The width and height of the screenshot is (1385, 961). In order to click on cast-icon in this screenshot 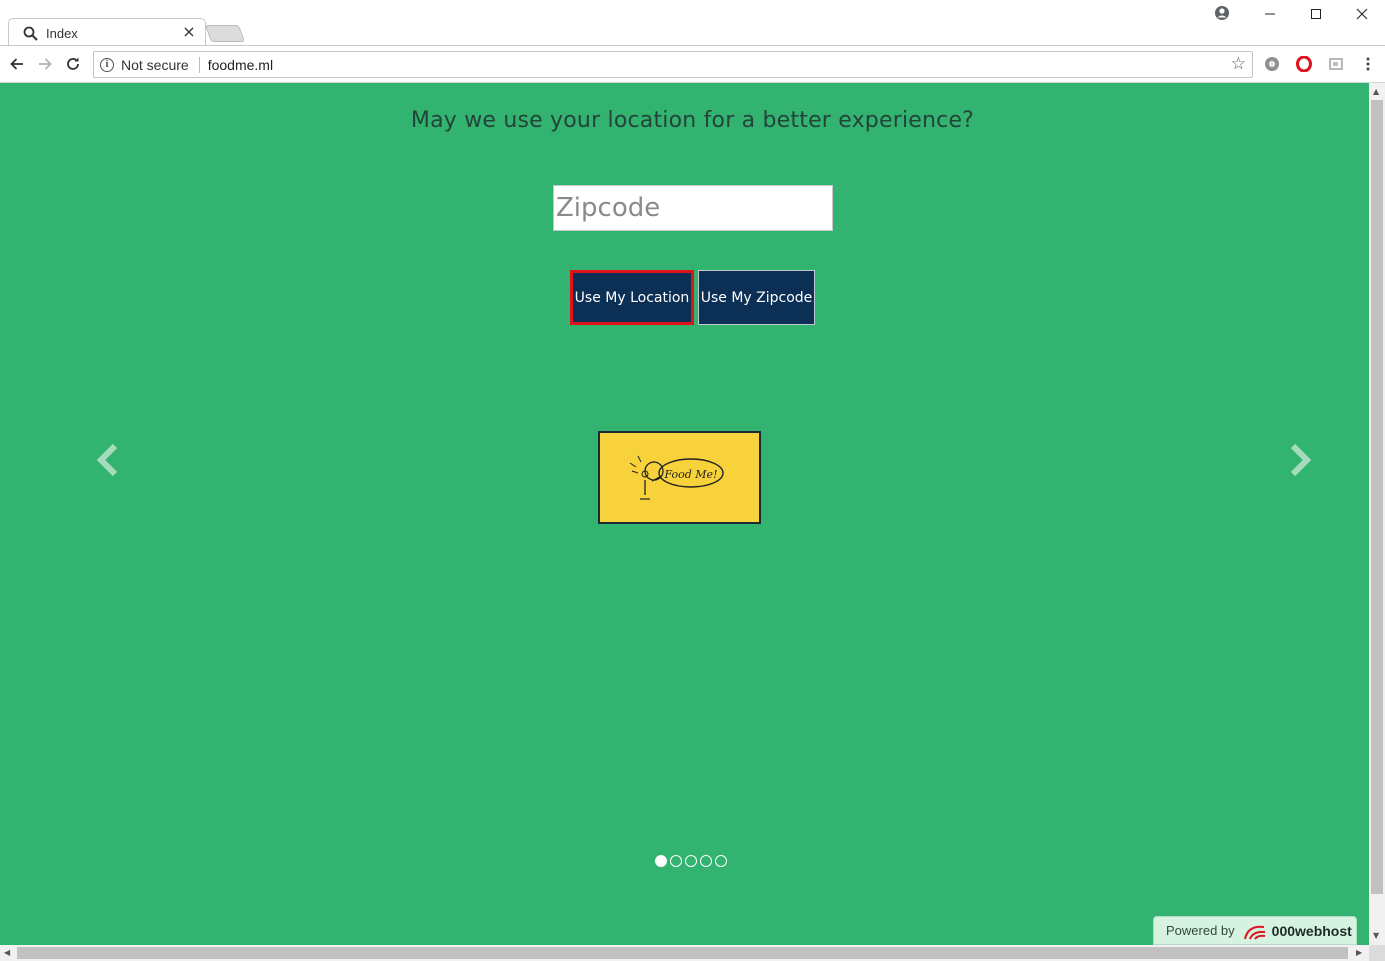, I will do `click(1336, 64)`.